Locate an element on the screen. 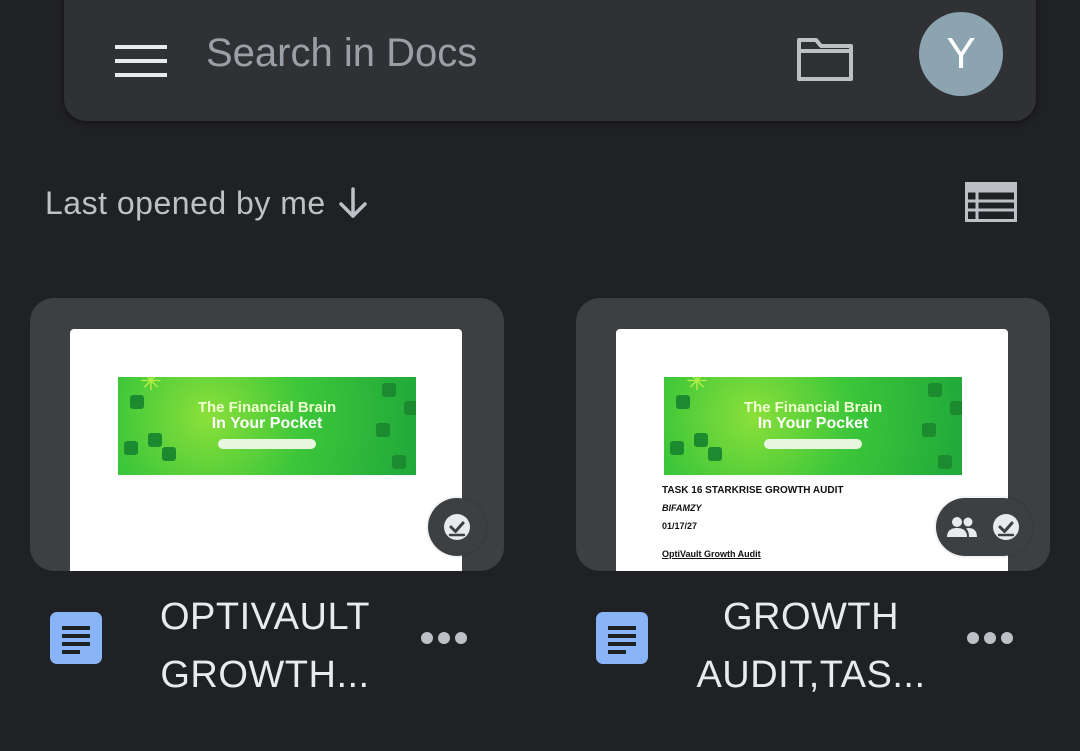 This screenshot has height=751, width=1080. list-view-toggle is located at coordinates (991, 202).